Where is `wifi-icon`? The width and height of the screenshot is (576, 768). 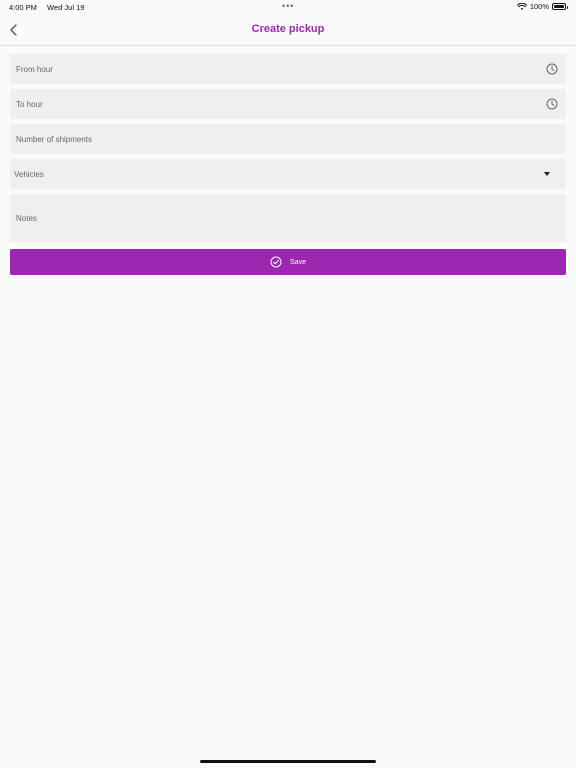
wifi-icon is located at coordinates (521, 6).